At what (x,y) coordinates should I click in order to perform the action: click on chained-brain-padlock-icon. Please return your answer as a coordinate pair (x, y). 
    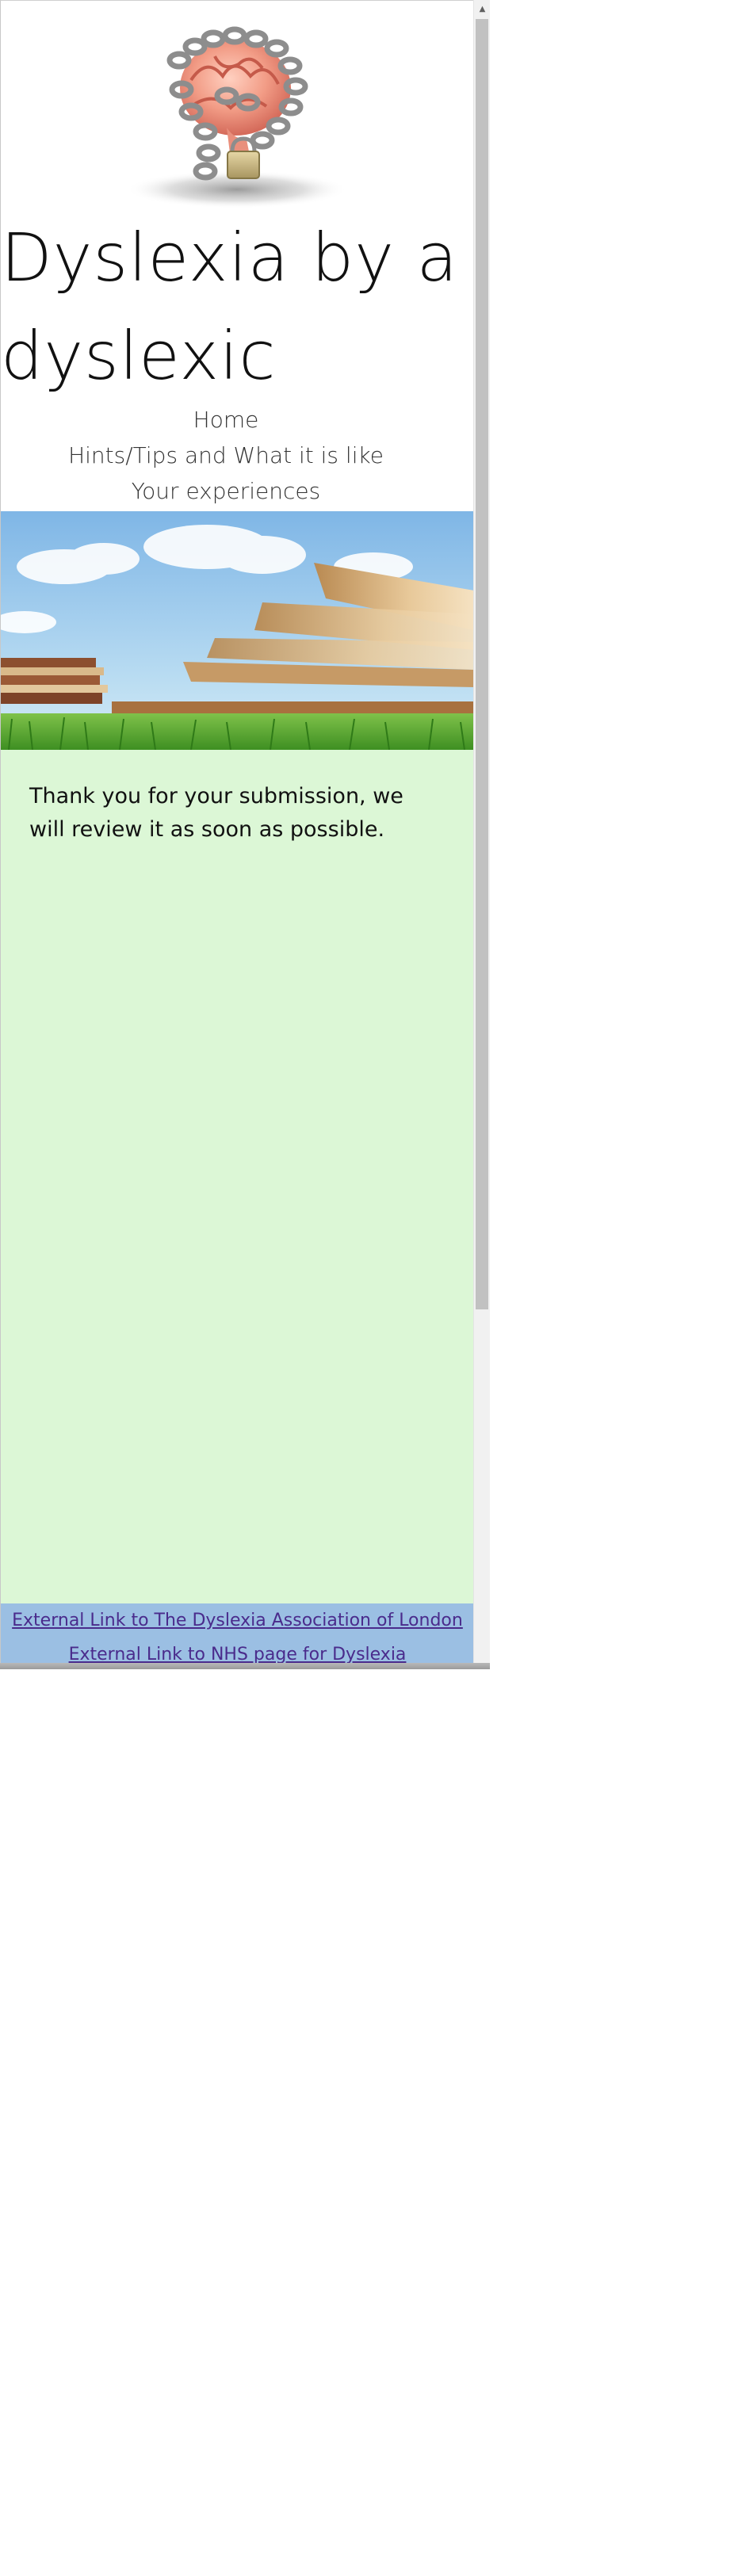
    Looking at the image, I should click on (237, 117).